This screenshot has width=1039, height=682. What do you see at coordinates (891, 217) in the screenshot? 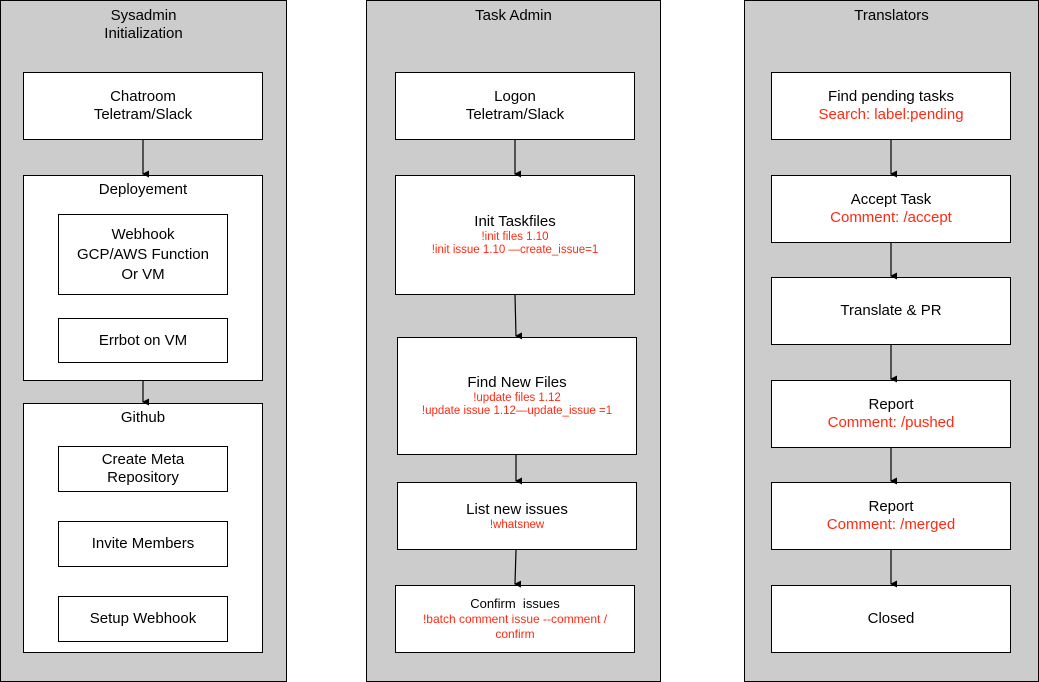
I see `step-command: Comment: /accept` at bounding box center [891, 217].